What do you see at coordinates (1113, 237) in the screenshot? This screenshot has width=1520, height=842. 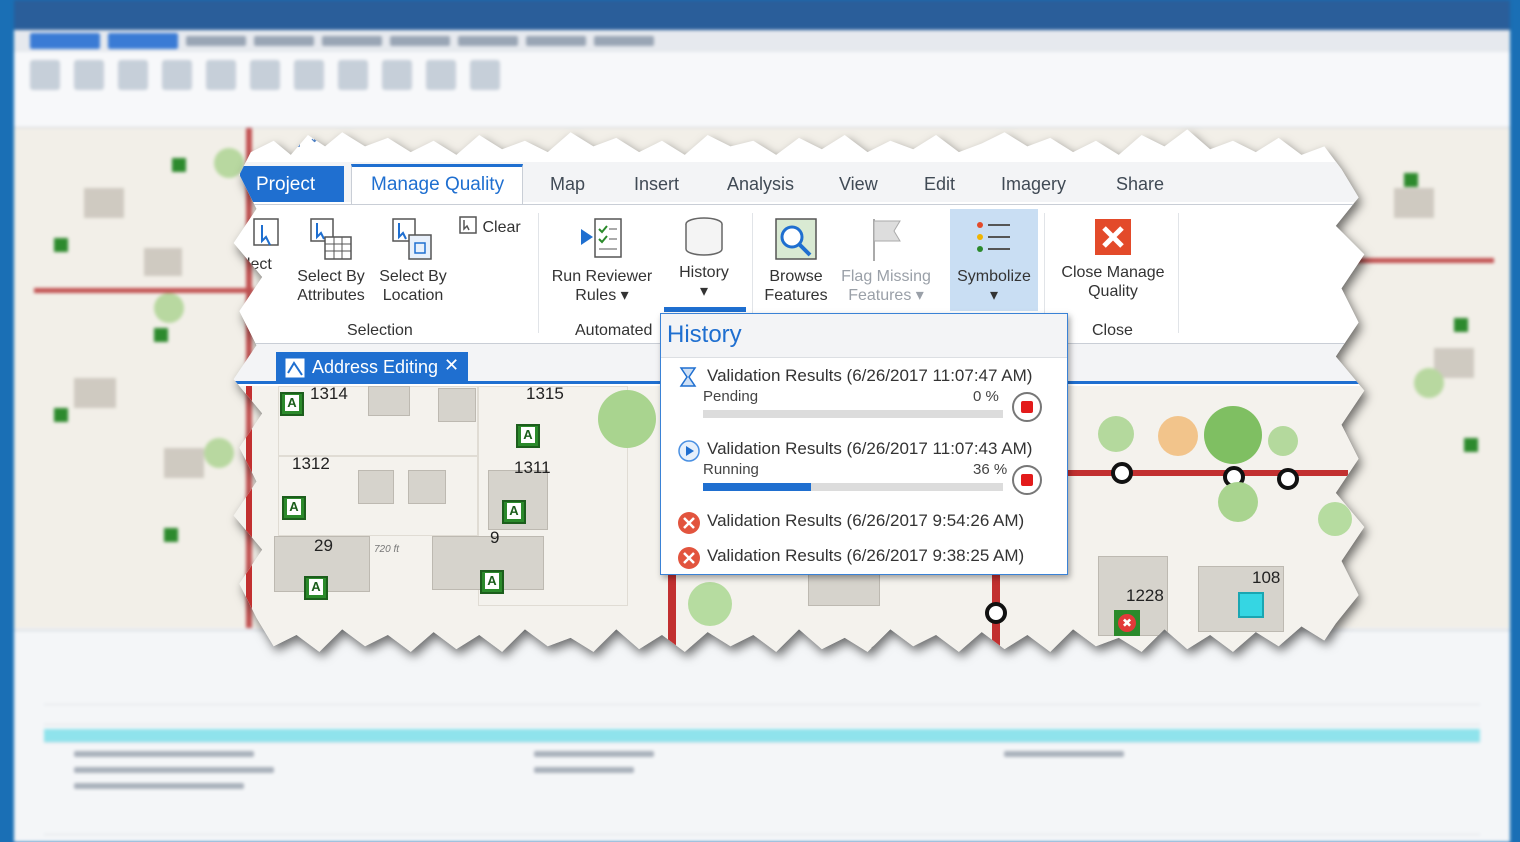 I see `close-icon` at bounding box center [1113, 237].